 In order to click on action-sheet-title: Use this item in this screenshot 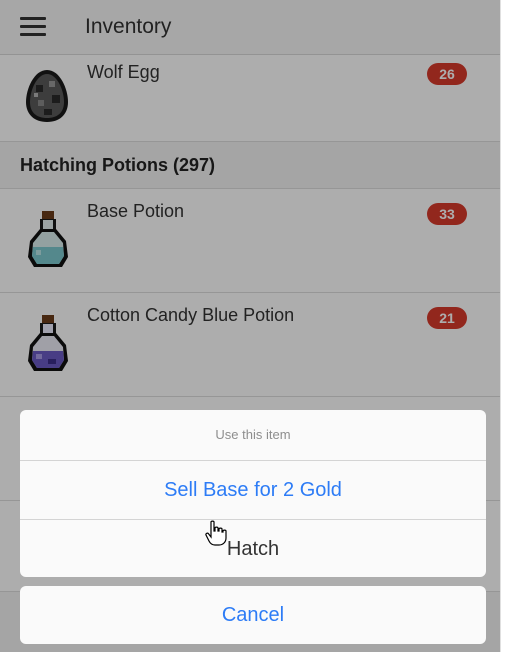, I will do `click(253, 435)`.